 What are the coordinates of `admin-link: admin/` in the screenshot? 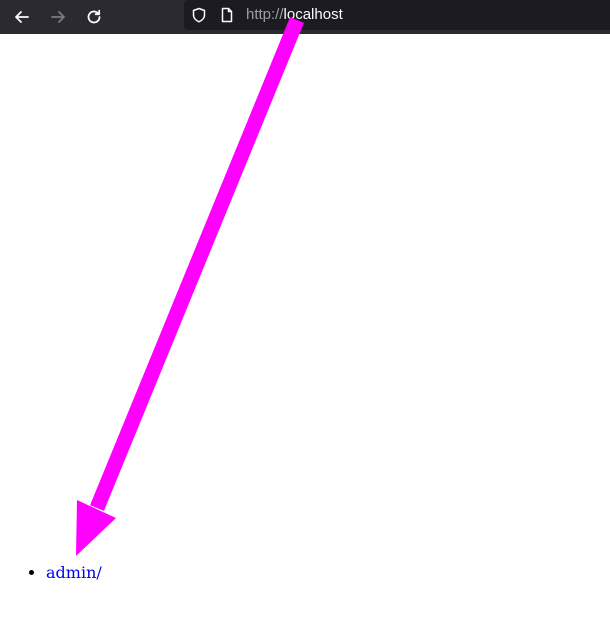 It's located at (74, 572).